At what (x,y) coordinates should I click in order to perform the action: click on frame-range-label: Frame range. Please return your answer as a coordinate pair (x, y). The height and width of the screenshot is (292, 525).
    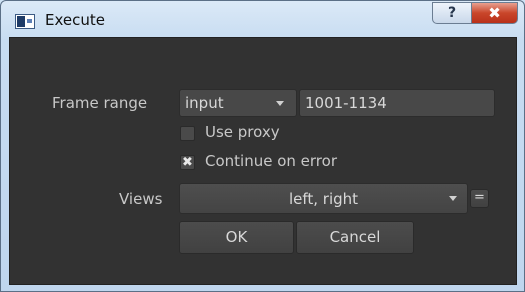
    Looking at the image, I should click on (100, 103).